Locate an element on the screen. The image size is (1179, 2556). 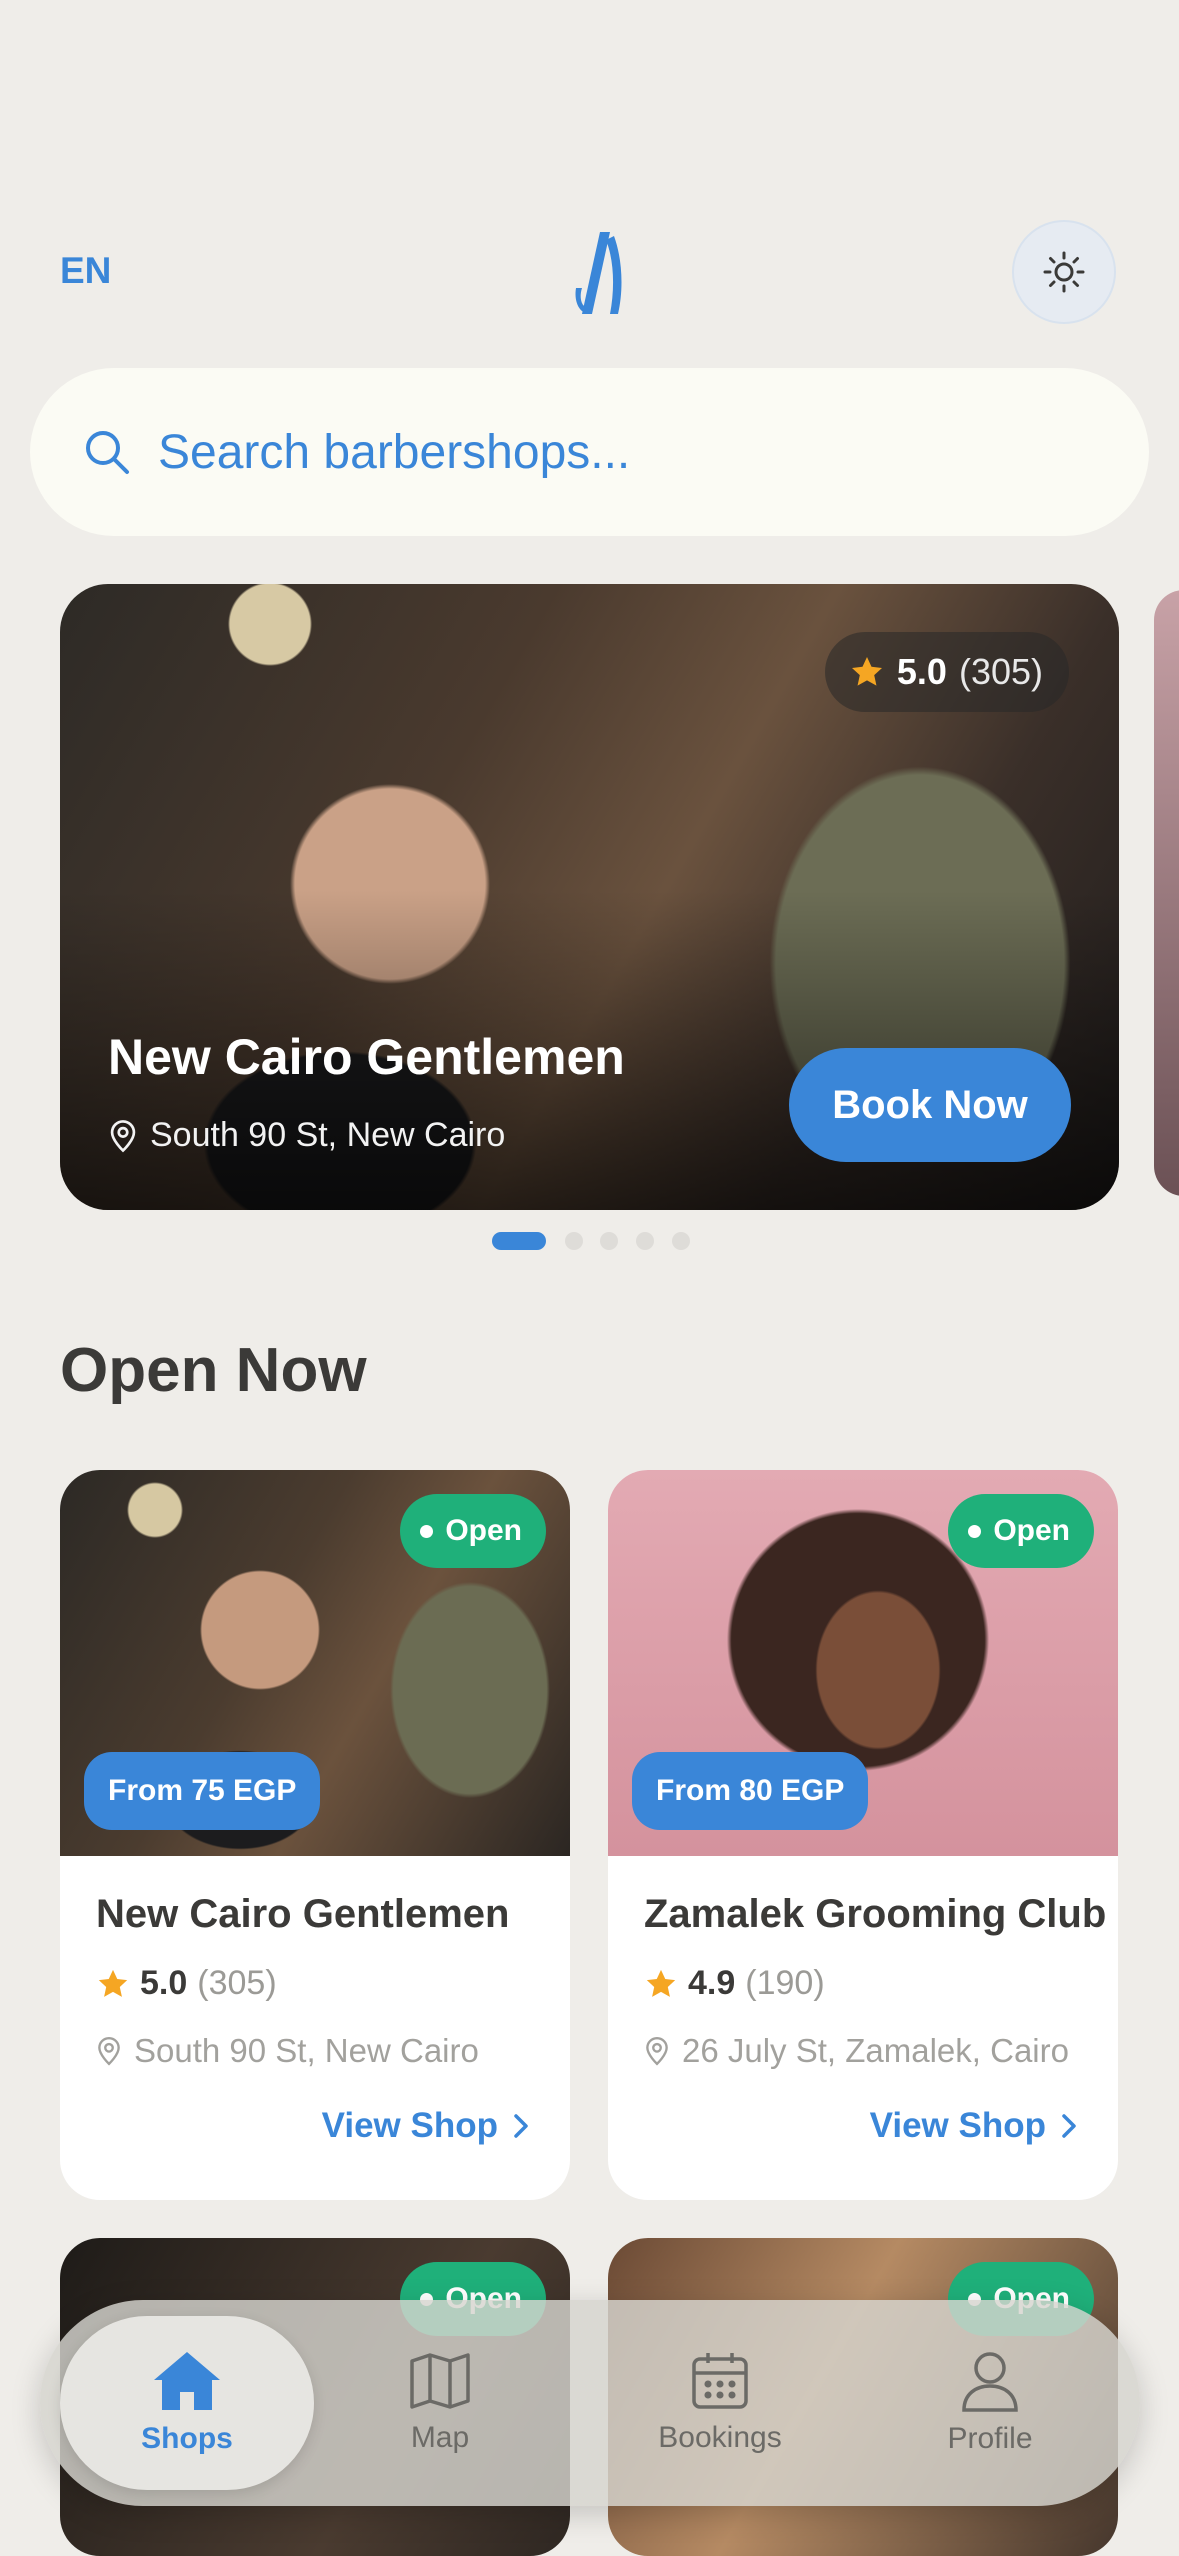
nav-profile: Profile is located at coordinates (990, 2403).